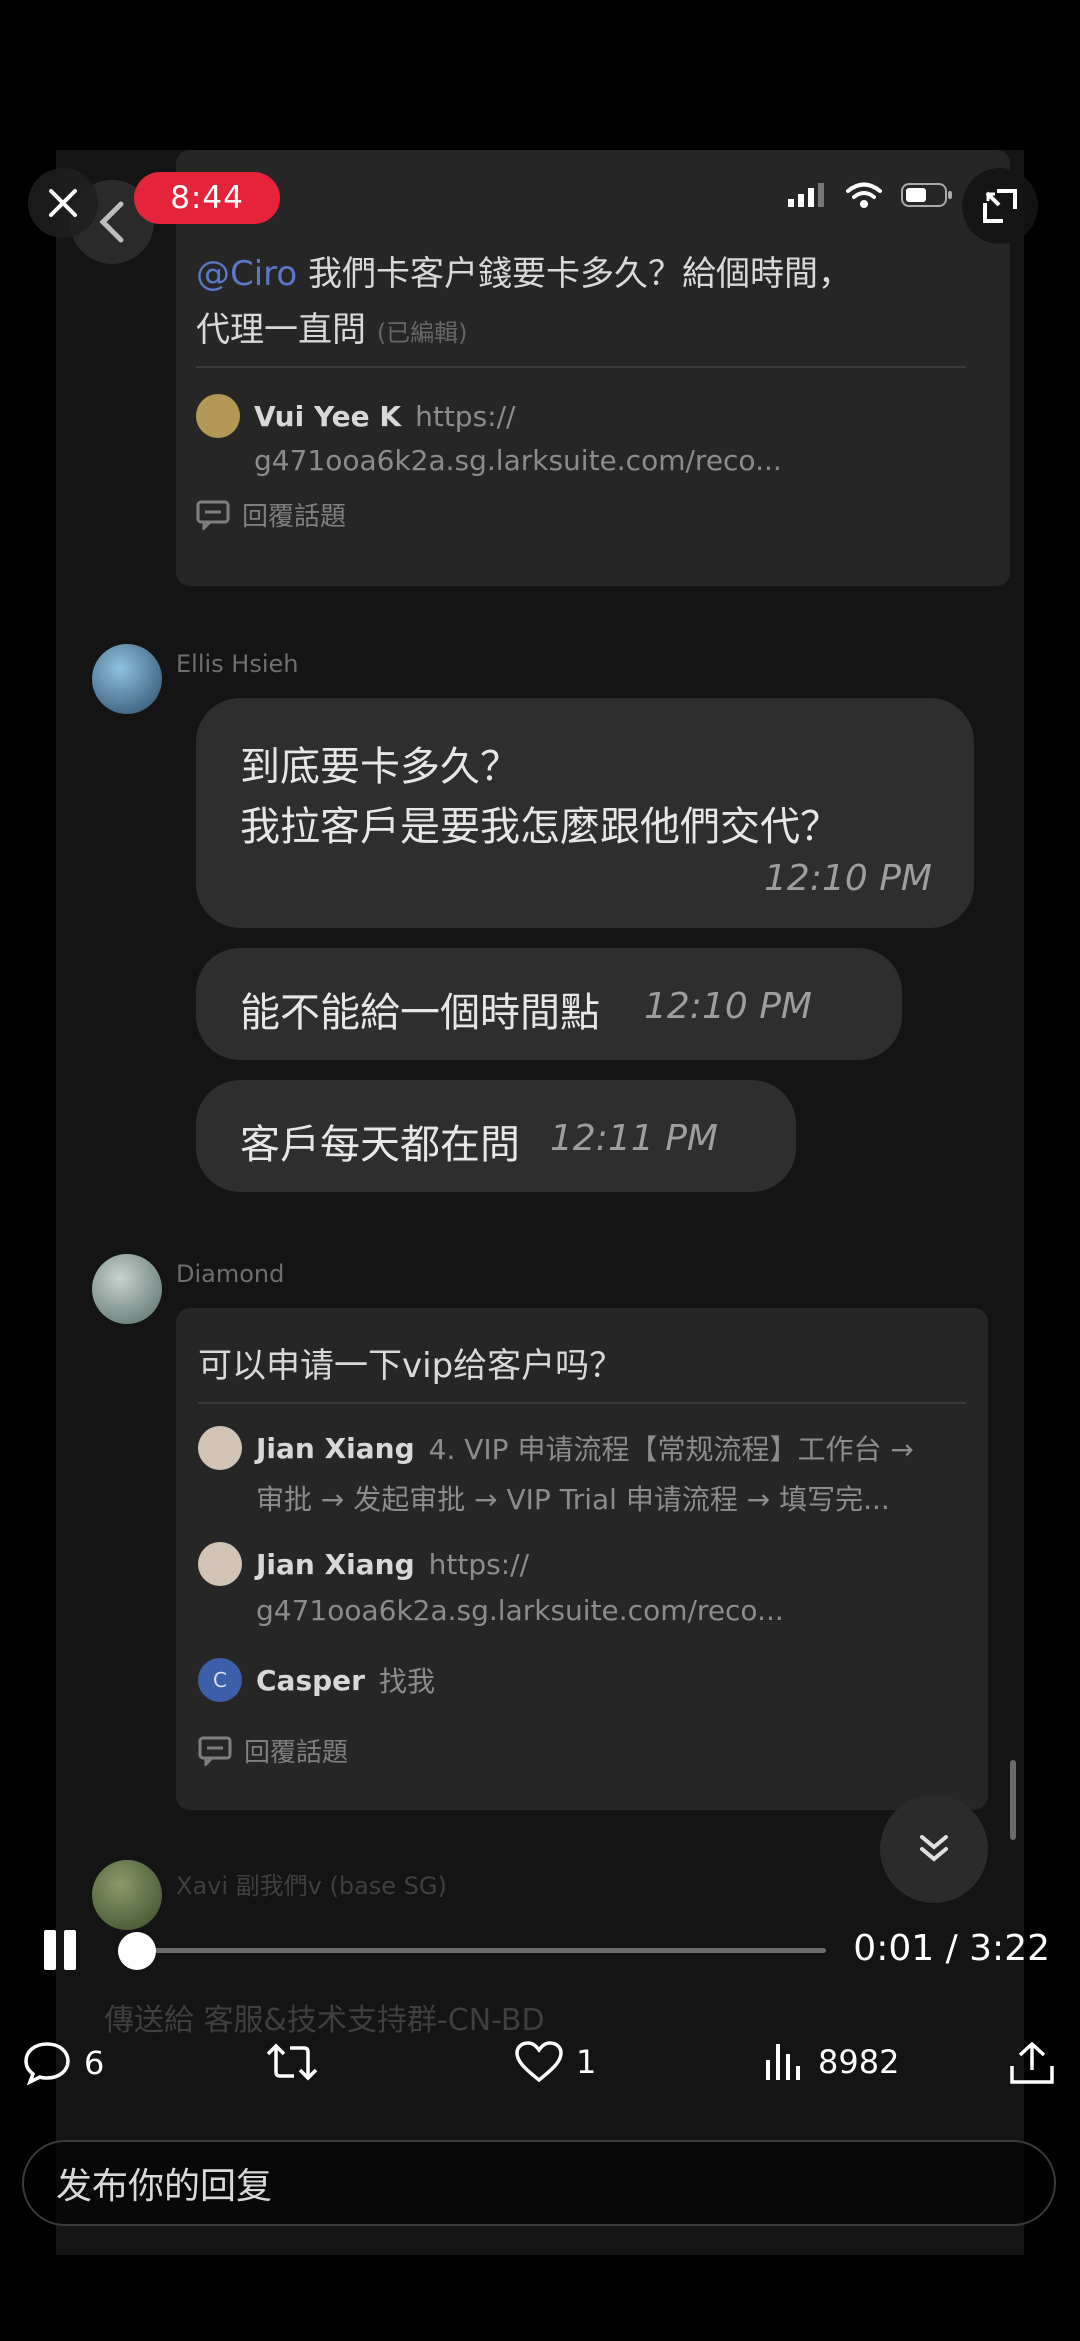  Describe the element at coordinates (1013, 1800) in the screenshot. I see `scrollbar` at that location.